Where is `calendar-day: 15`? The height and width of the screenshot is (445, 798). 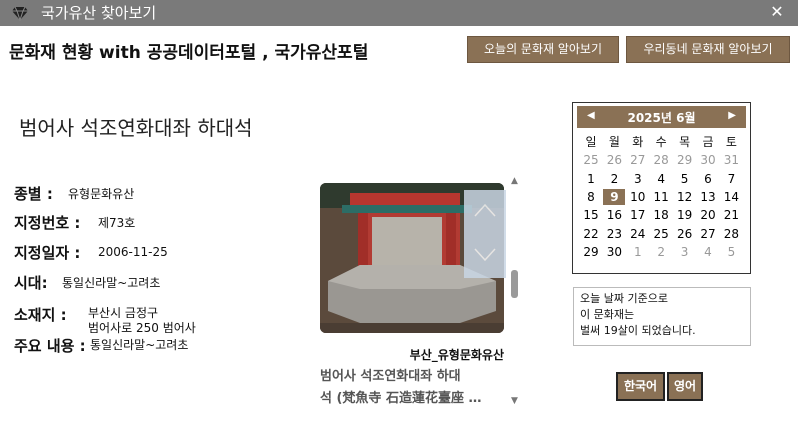
calendar-day: 15 is located at coordinates (591, 215).